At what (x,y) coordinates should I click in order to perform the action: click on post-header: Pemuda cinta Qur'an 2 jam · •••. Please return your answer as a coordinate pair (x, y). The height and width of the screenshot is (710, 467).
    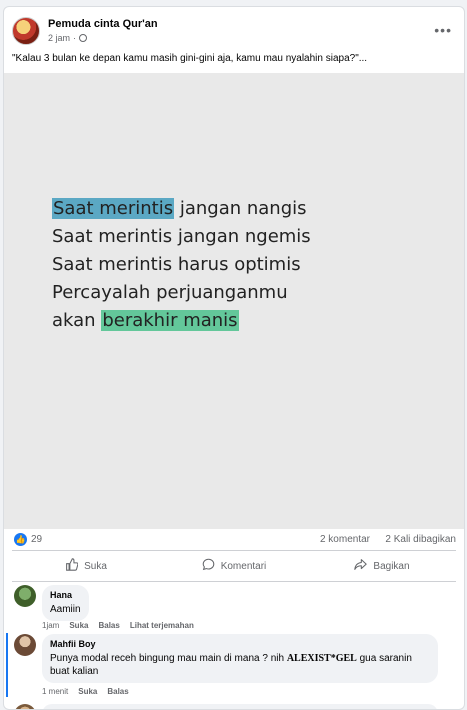
    Looking at the image, I should click on (234, 32).